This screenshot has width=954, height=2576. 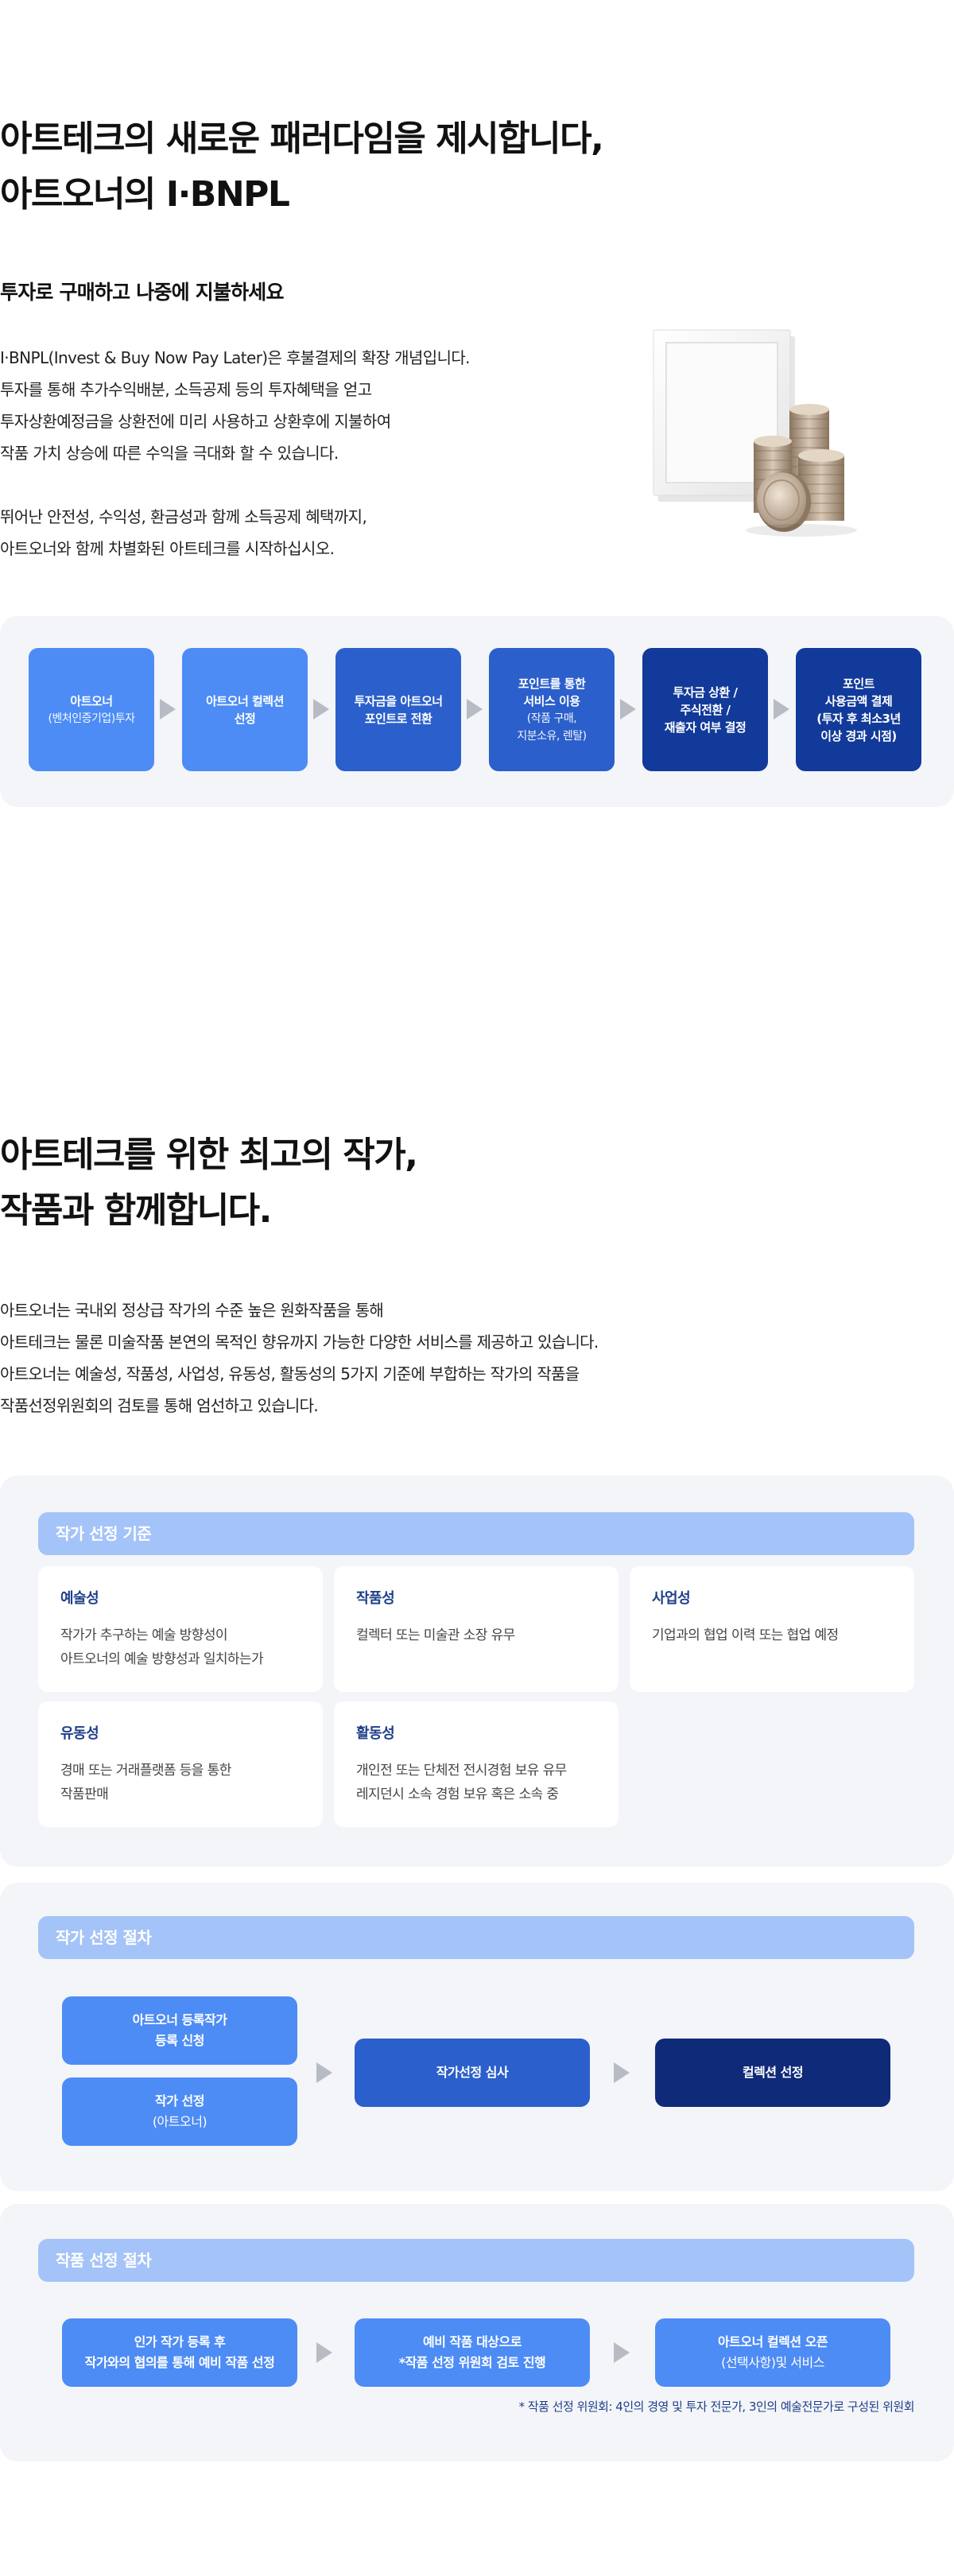 I want to click on artwork-step-committee-review: 예비 작품 대상으로 *작품 선정 위원회 검토 진행, so click(x=472, y=2352).